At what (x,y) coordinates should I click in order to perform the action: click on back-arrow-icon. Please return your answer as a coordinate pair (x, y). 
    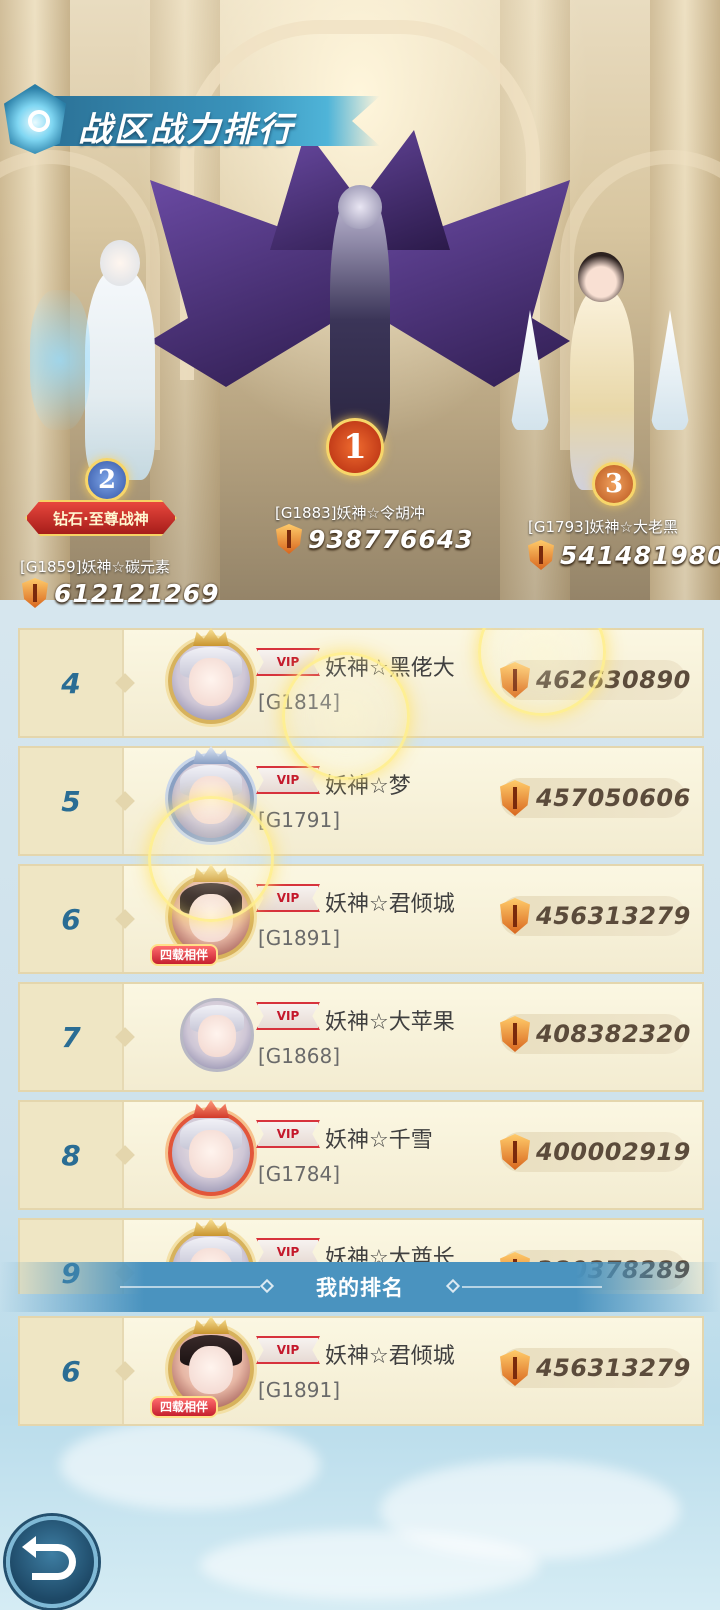
    Looking at the image, I should click on (49, 1558).